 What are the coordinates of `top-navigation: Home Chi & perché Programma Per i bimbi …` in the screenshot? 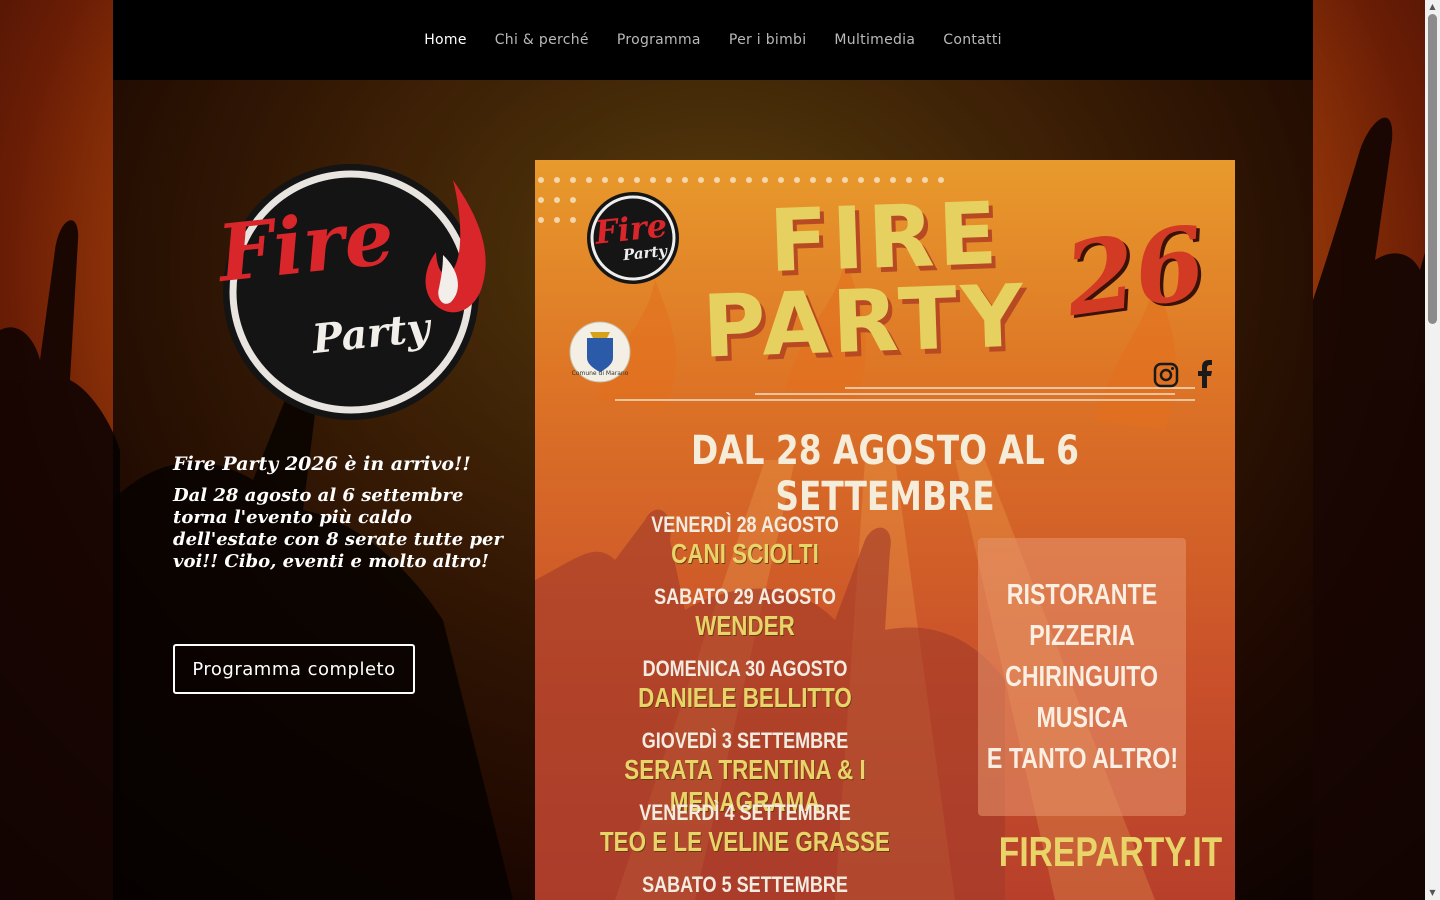 It's located at (713, 40).